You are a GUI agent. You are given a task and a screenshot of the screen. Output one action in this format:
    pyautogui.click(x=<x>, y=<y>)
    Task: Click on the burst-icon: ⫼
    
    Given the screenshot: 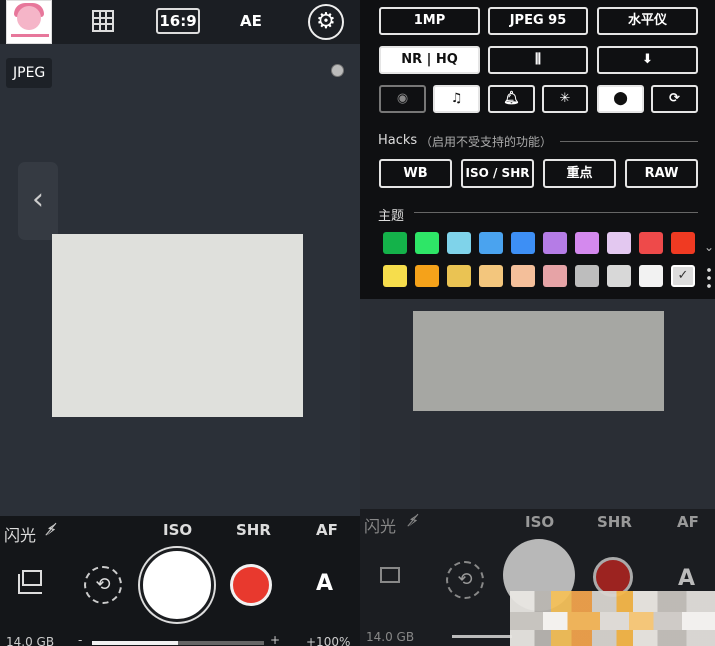 What is the action you would take?
    pyautogui.click(x=538, y=60)
    